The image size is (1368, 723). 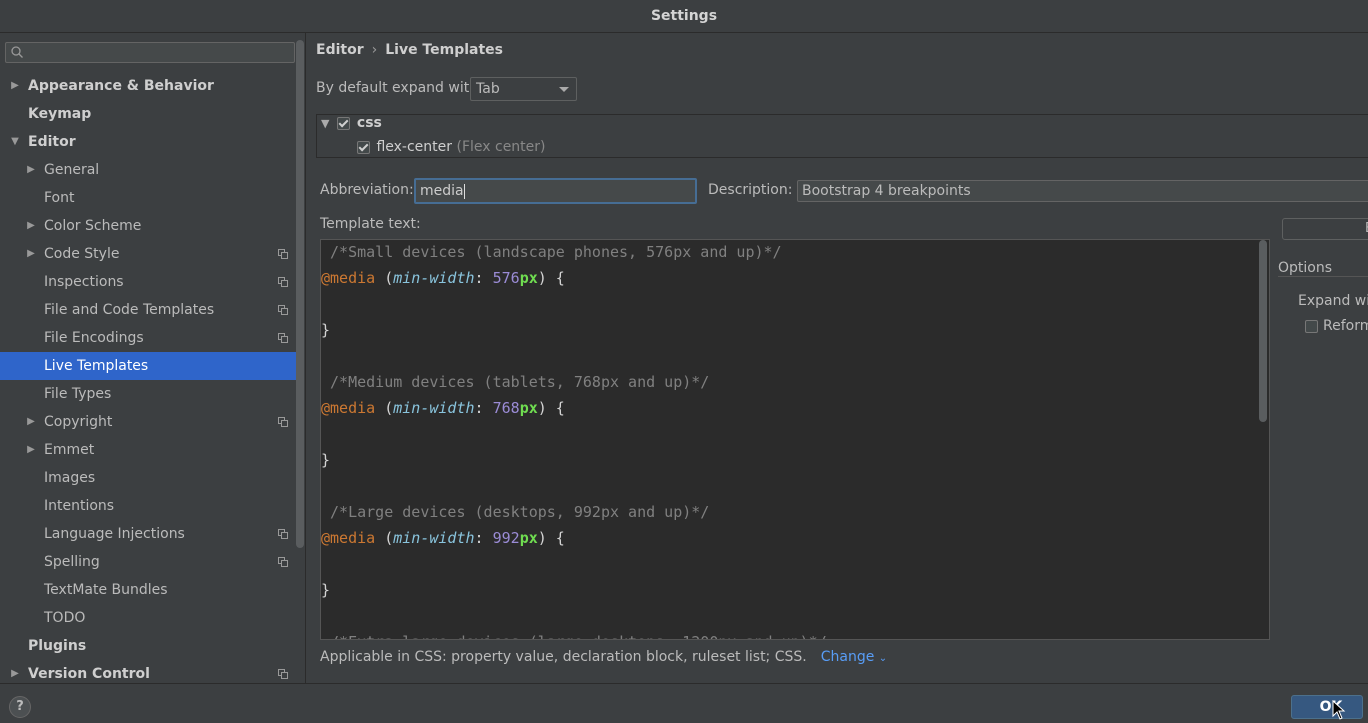 I want to click on breadcrumb: Editor › Live Templates, so click(x=409, y=51).